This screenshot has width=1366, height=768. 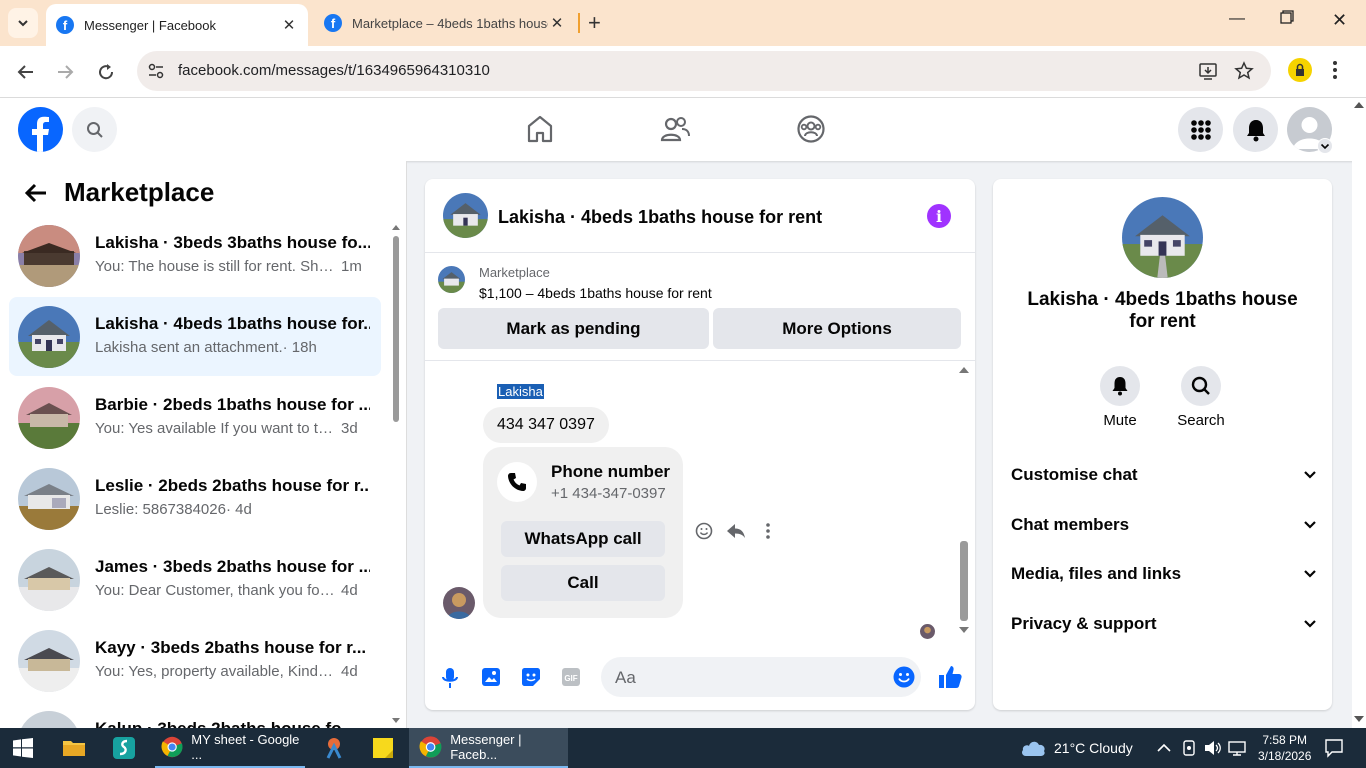 What do you see at coordinates (23, 23) in the screenshot?
I see `tab-search-button` at bounding box center [23, 23].